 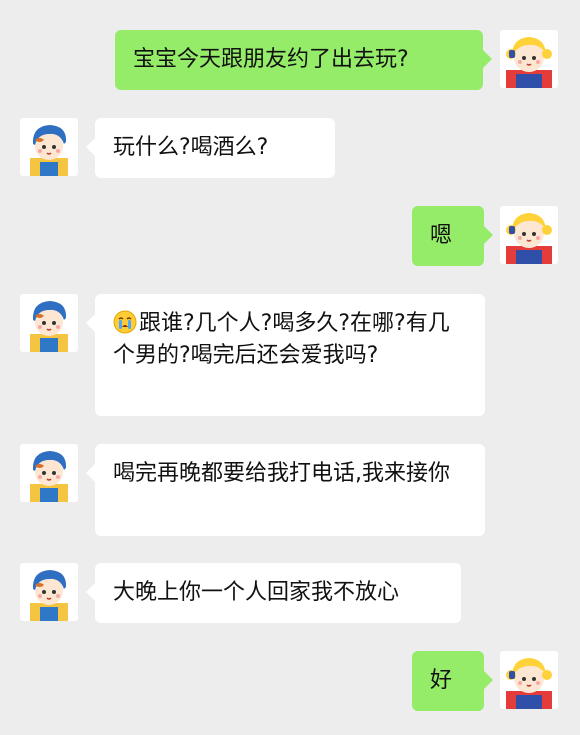 What do you see at coordinates (452, 681) in the screenshot?
I see `message-bubble: 好` at bounding box center [452, 681].